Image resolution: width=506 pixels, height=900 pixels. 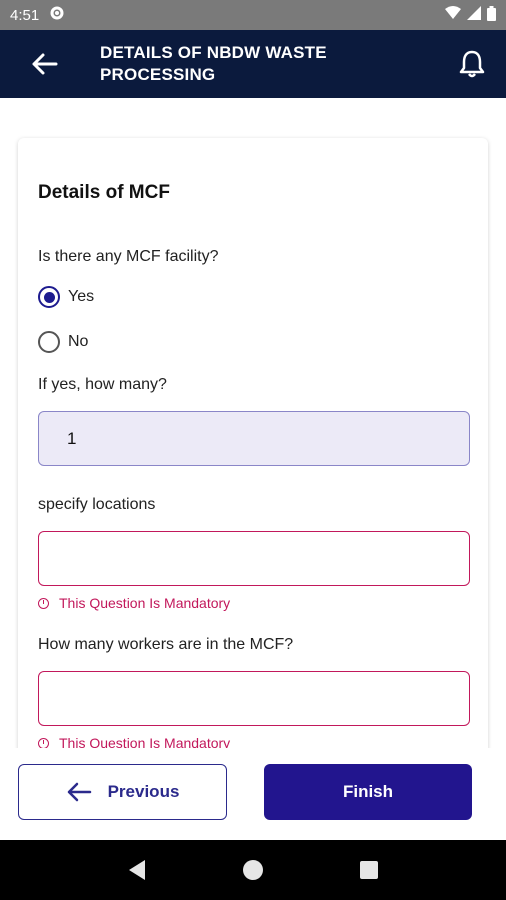 I want to click on page-title-line-1: DETAILS OF NBDW WASTE, so click(x=213, y=52).